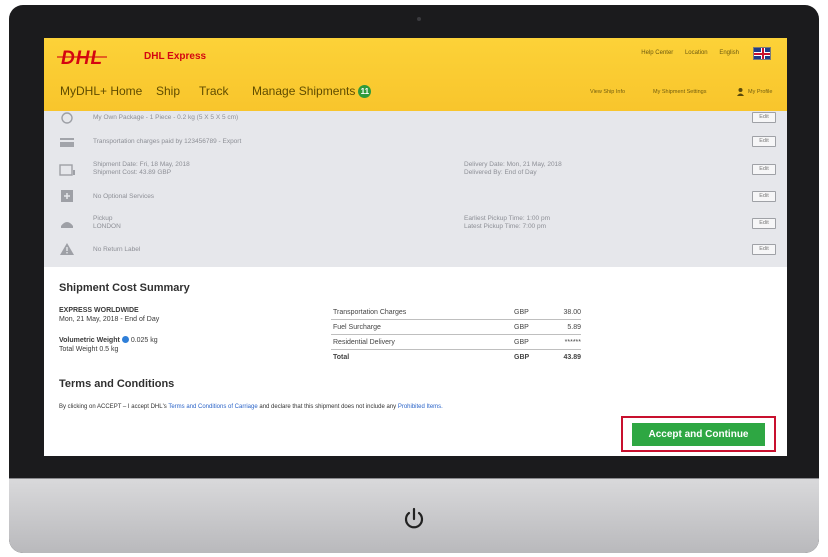 The image size is (828, 557). Describe the element at coordinates (420, 407) in the screenshot. I see `prohibited-items-link: Prohibited Items.` at that location.